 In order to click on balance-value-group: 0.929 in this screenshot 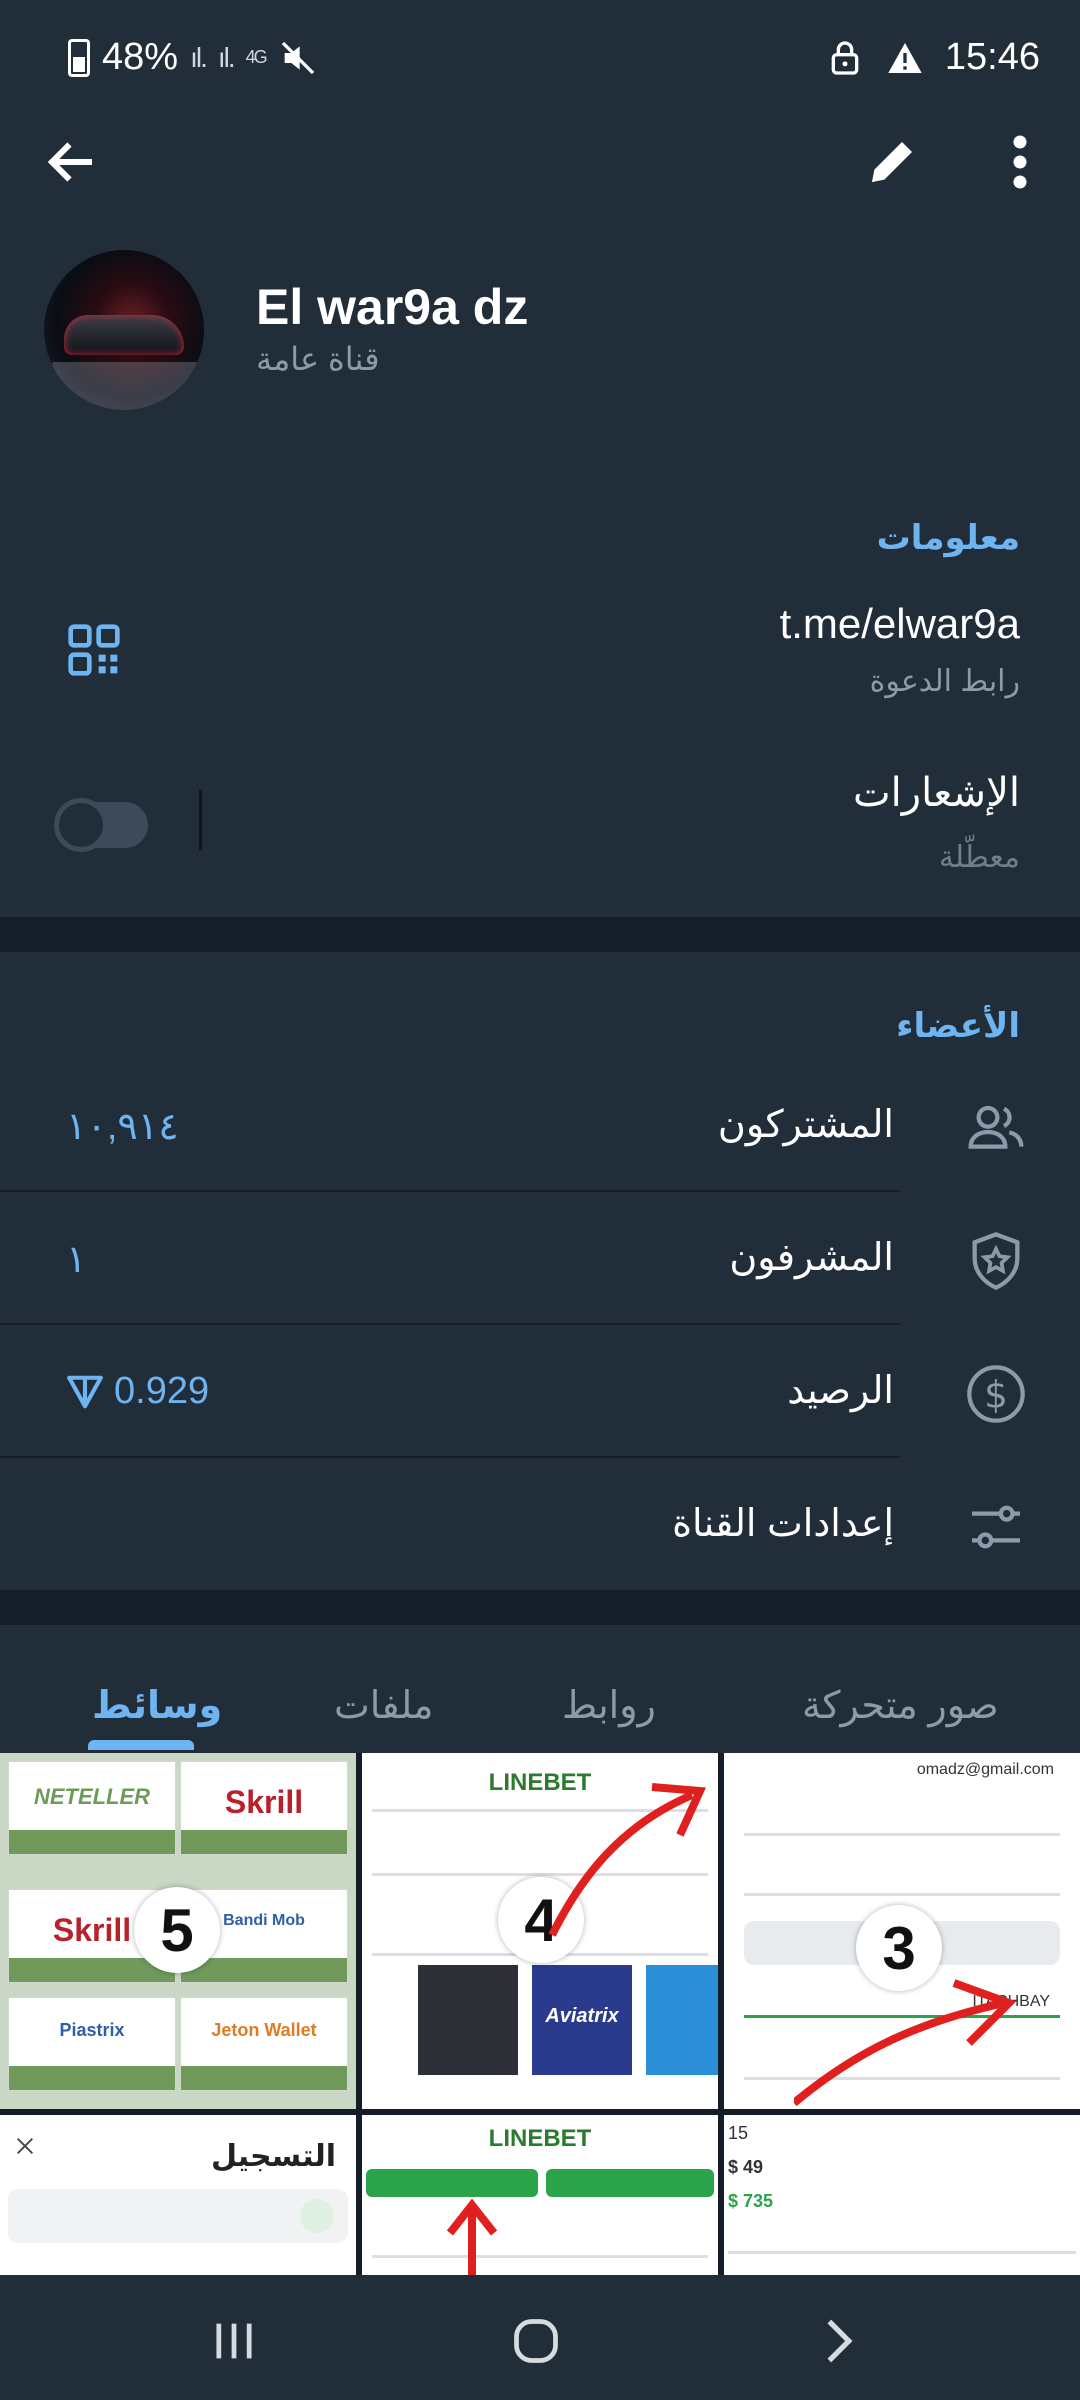, I will do `click(137, 1391)`.